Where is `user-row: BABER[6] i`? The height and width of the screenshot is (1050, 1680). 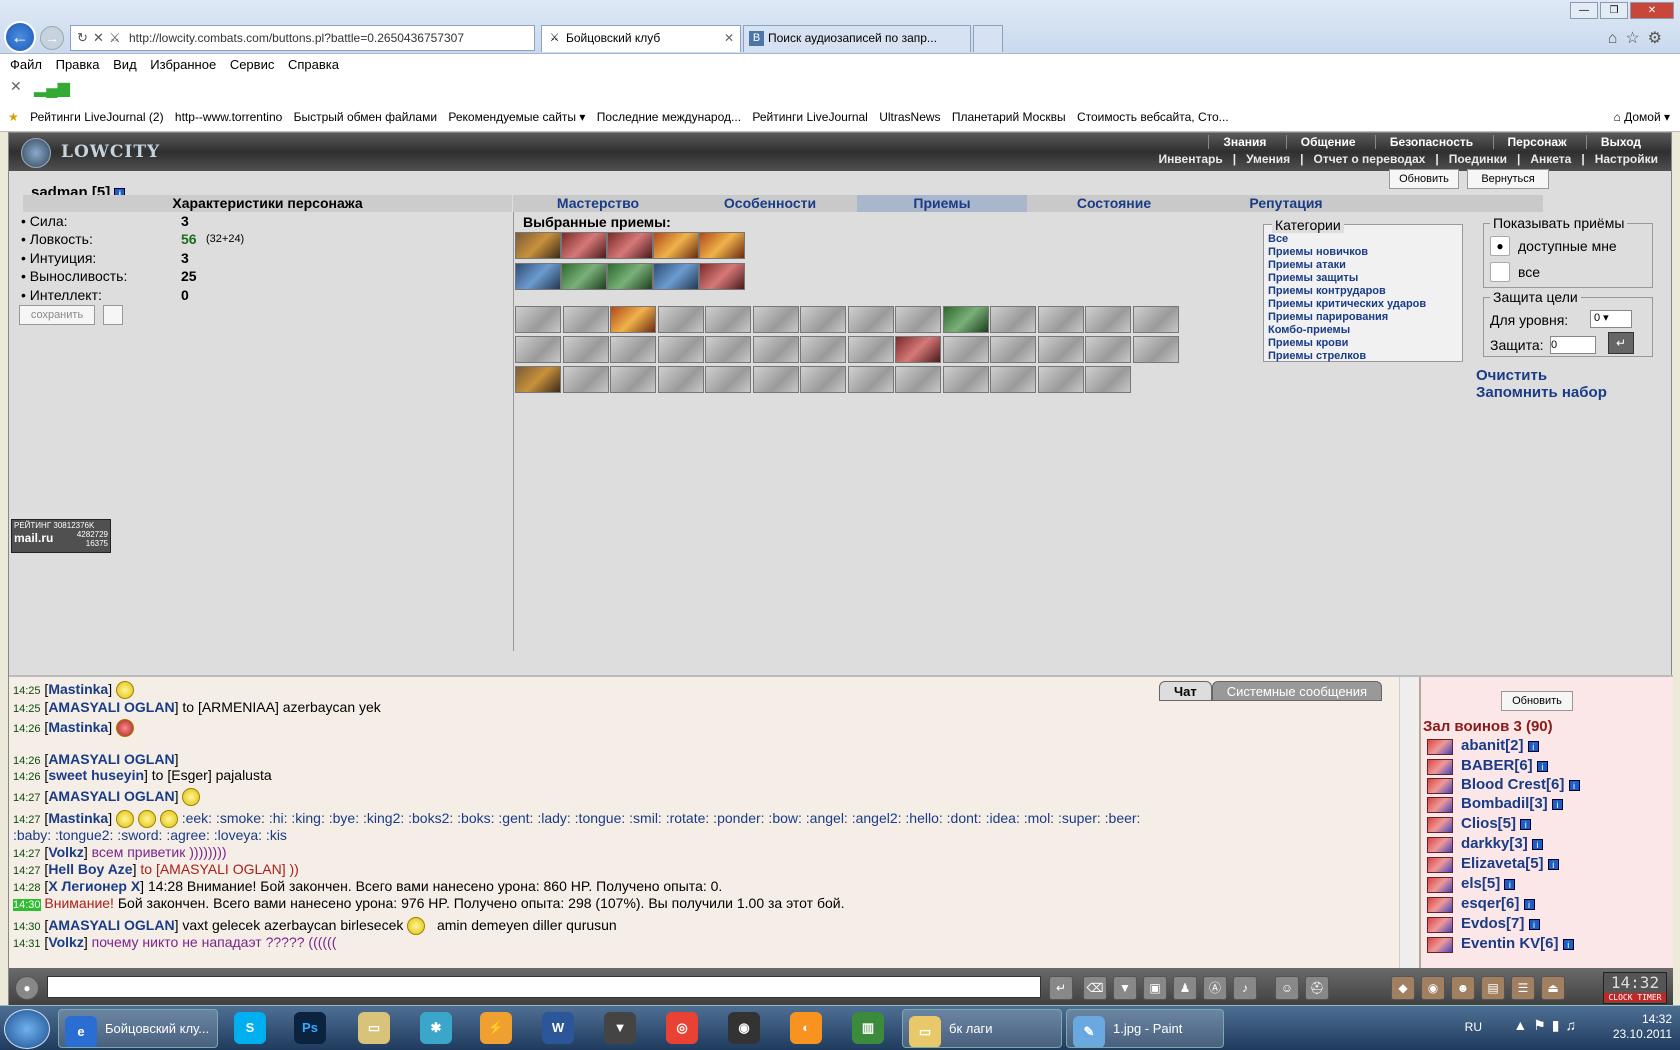 user-row: BABER[6] i is located at coordinates (1487, 766).